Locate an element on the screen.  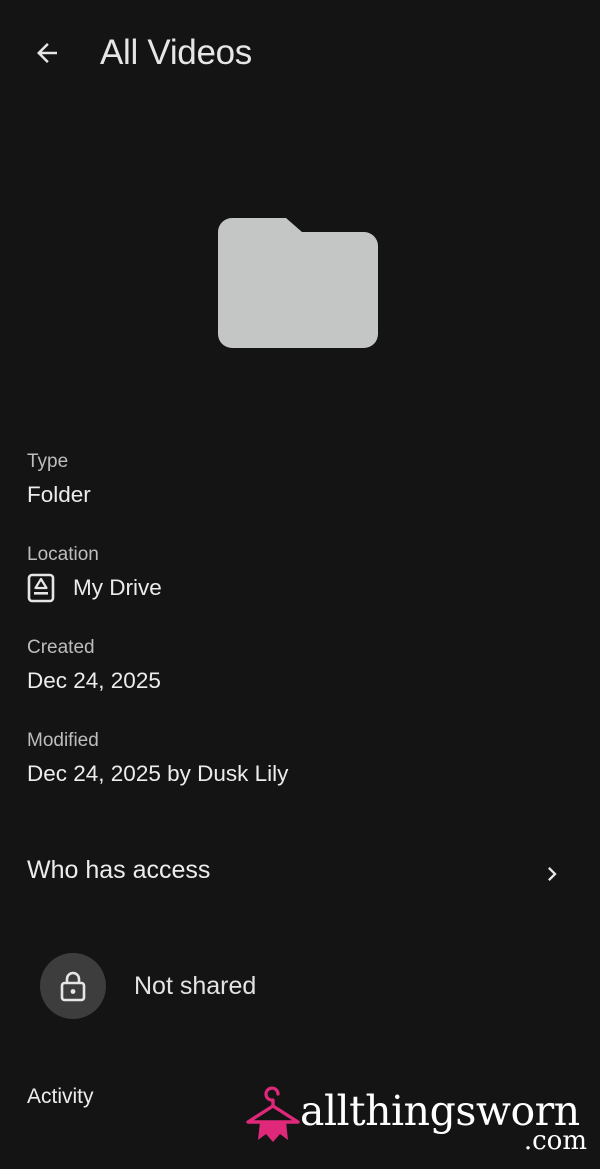
hanger-icon is located at coordinates (273, 1114).